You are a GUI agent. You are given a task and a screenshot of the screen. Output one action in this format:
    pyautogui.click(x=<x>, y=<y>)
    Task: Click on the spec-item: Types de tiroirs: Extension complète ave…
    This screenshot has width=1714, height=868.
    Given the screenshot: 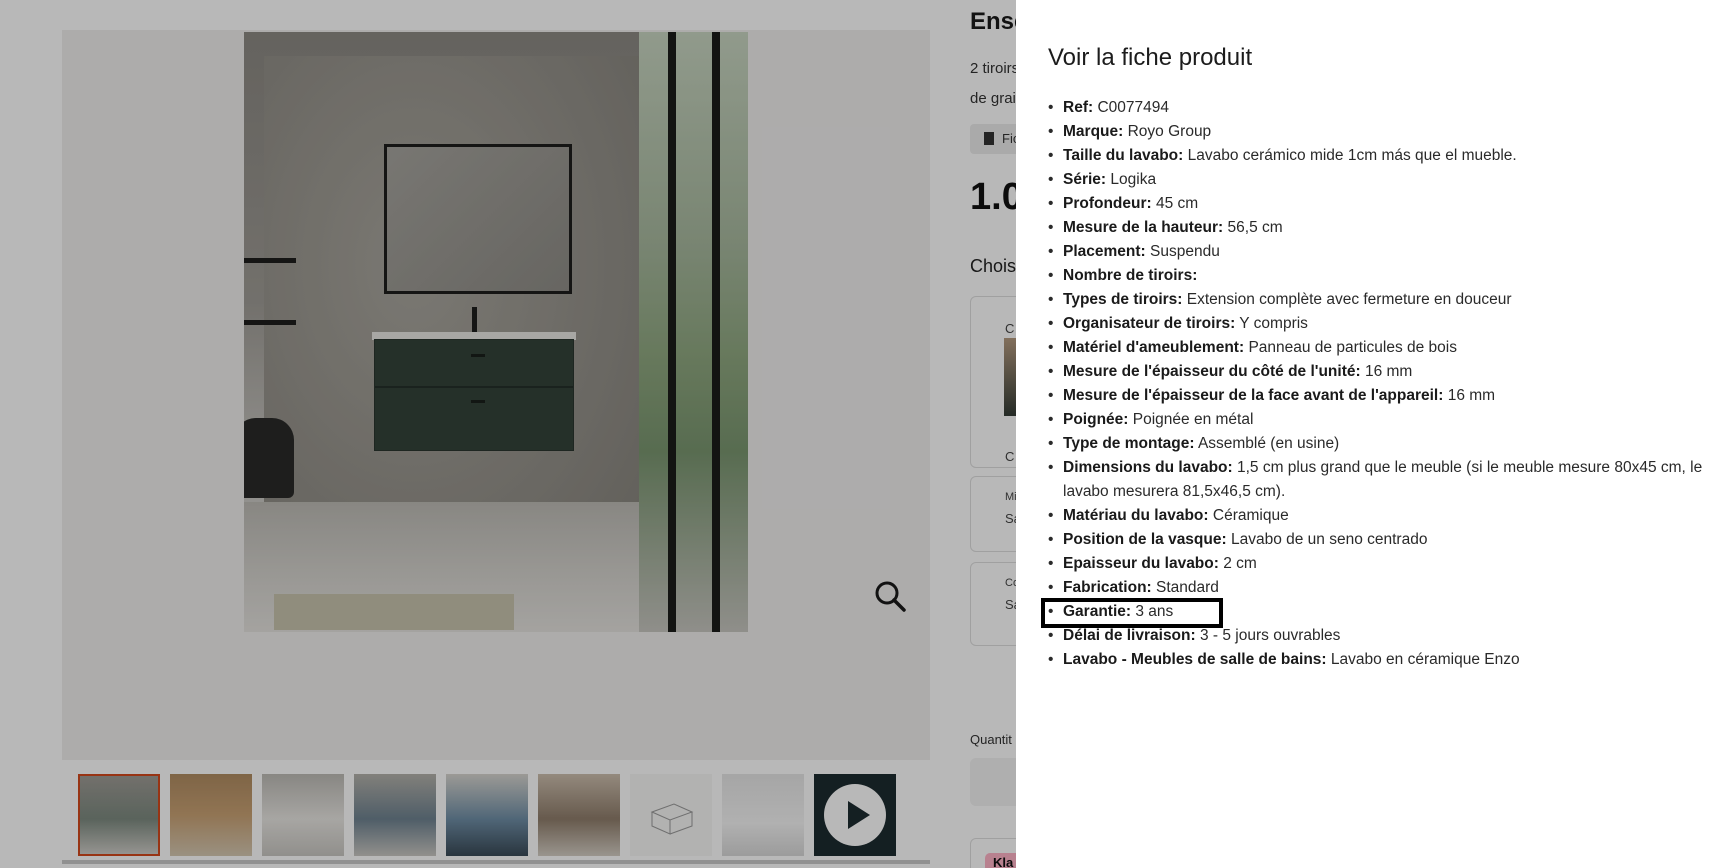 What is the action you would take?
    pyautogui.click(x=1381, y=300)
    